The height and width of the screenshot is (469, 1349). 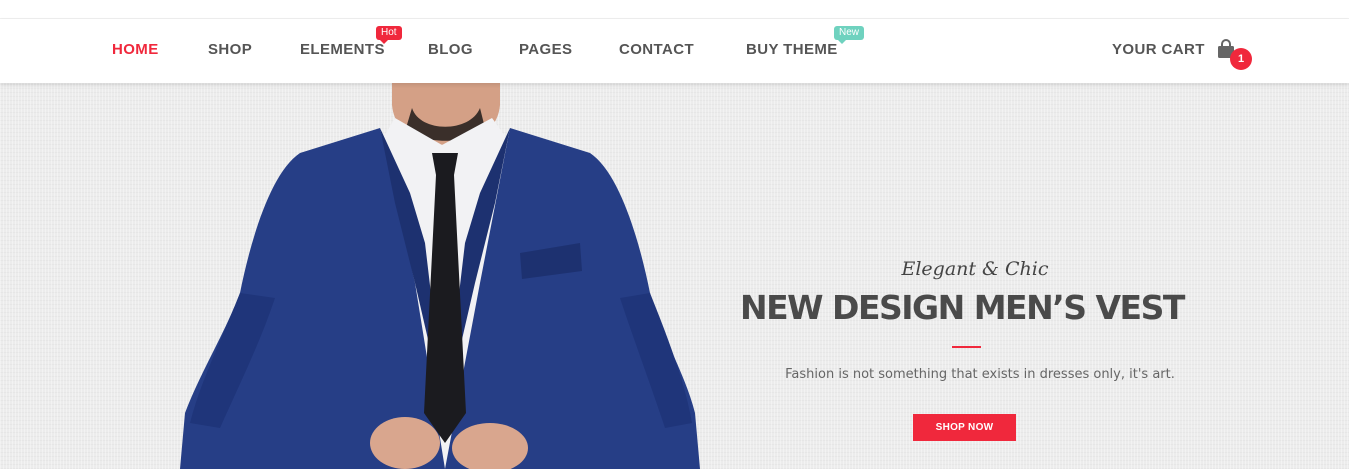 I want to click on nav-pages: PAGES, so click(x=545, y=49).